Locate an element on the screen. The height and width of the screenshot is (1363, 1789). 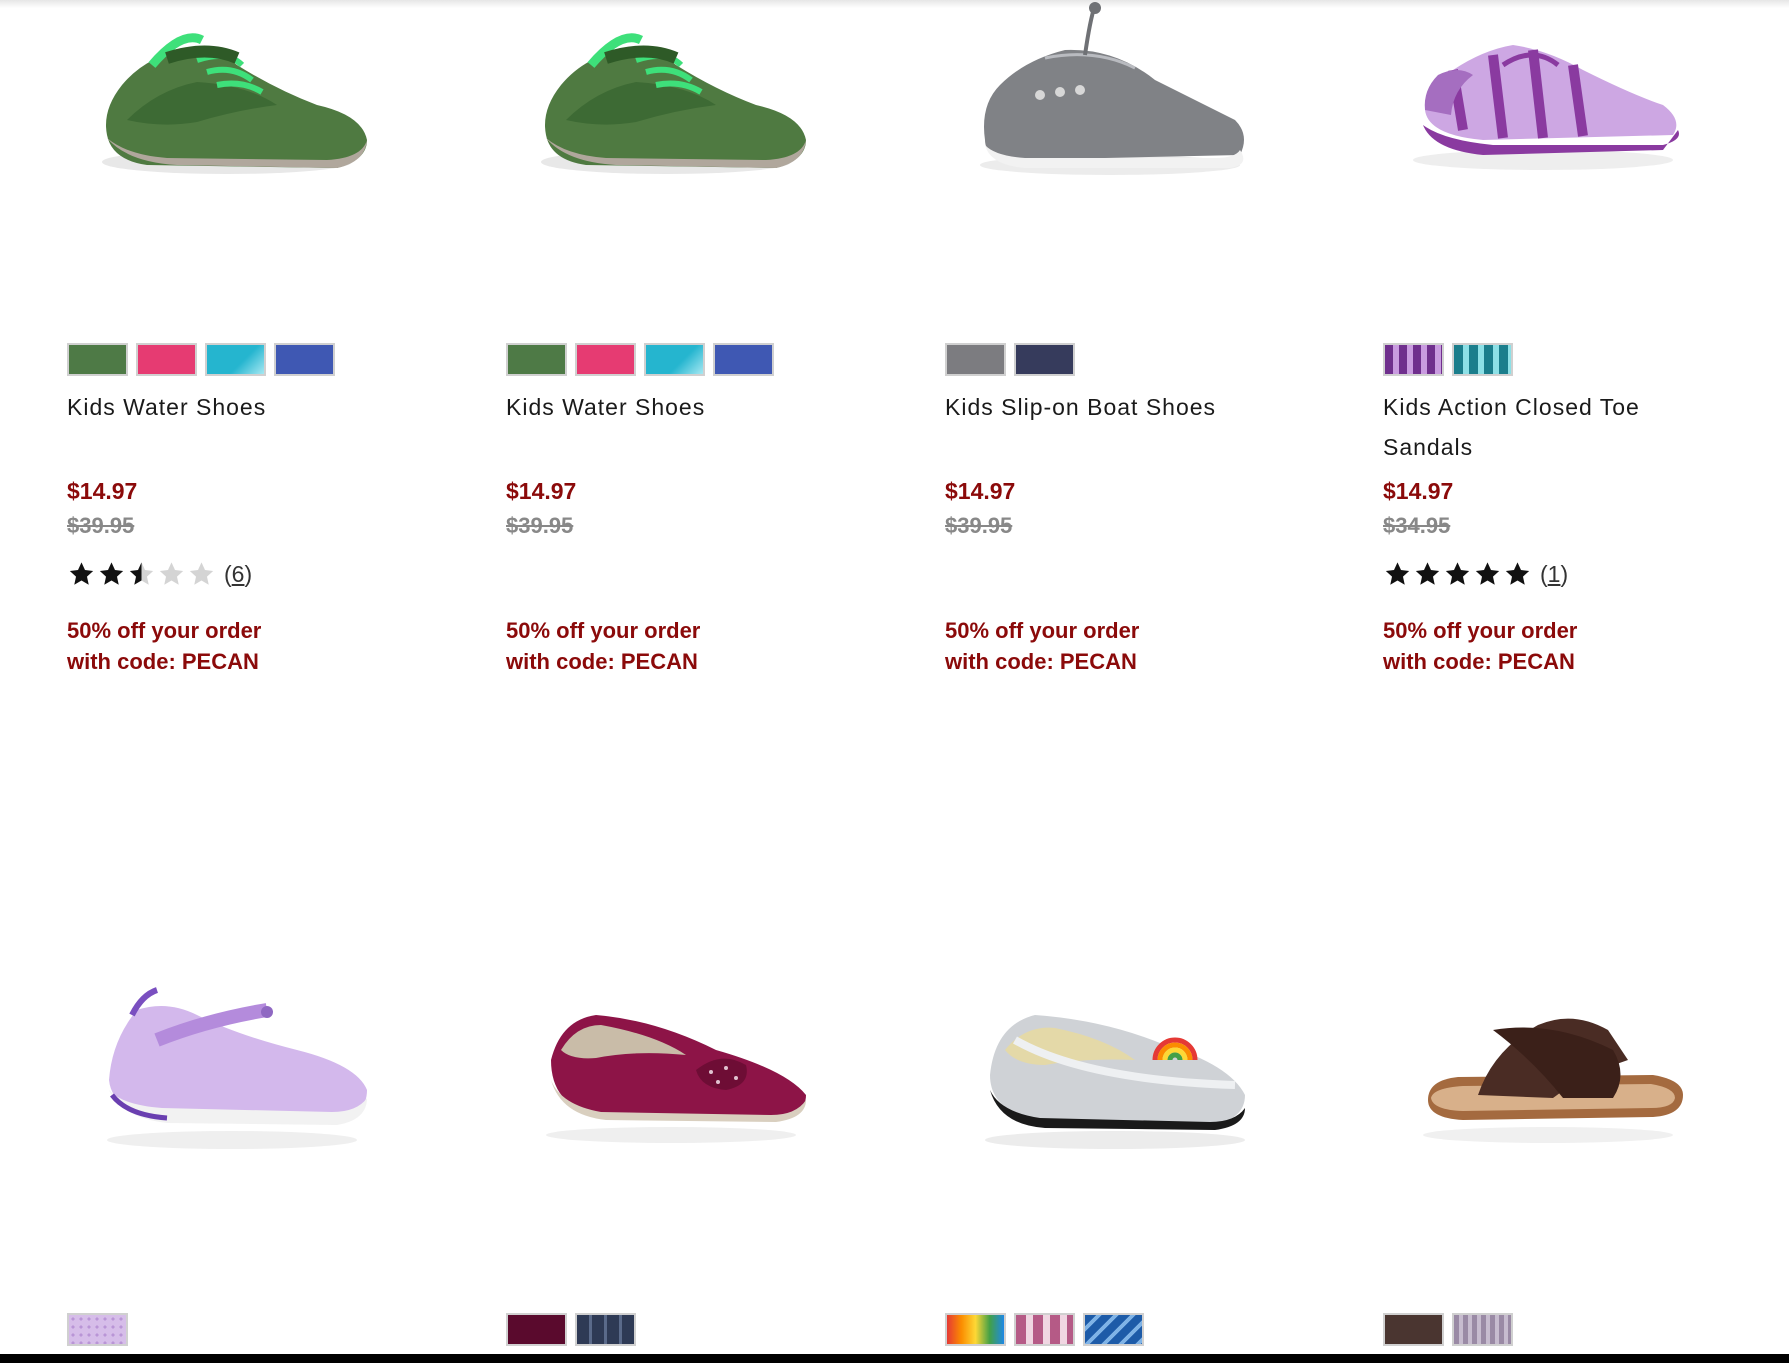
burgundy-velvet-flat-image is located at coordinates (676, 1079).